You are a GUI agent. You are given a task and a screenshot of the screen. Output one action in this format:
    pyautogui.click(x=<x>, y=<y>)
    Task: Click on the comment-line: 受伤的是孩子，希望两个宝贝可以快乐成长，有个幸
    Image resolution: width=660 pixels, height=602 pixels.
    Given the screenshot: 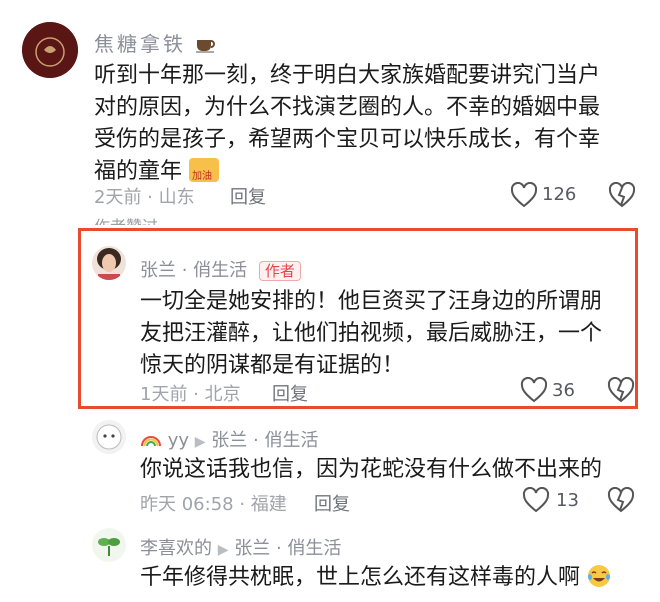 What is the action you would take?
    pyautogui.click(x=347, y=139)
    